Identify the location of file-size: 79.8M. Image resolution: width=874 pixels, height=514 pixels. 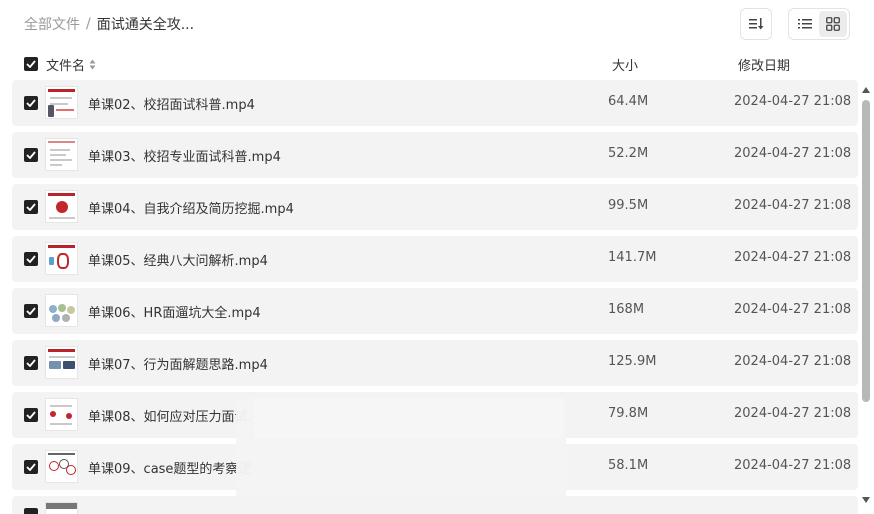
(628, 413).